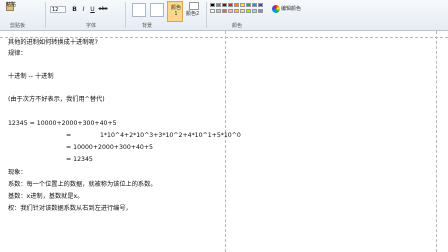  I want to click on color1-button: 颜色1, so click(175, 11).